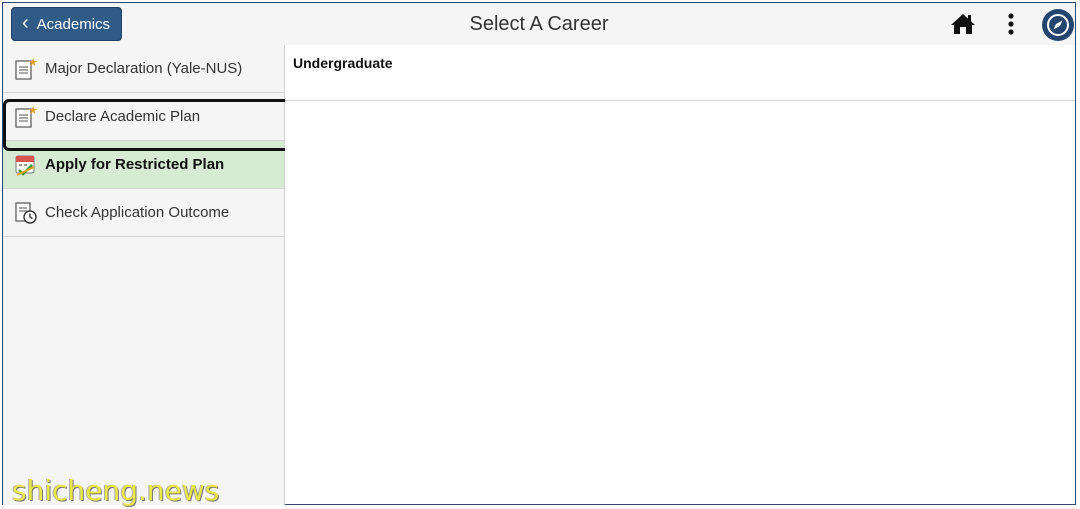  What do you see at coordinates (135, 164) in the screenshot?
I see `sidebar-item-label: Apply for Restricted Plan` at bounding box center [135, 164].